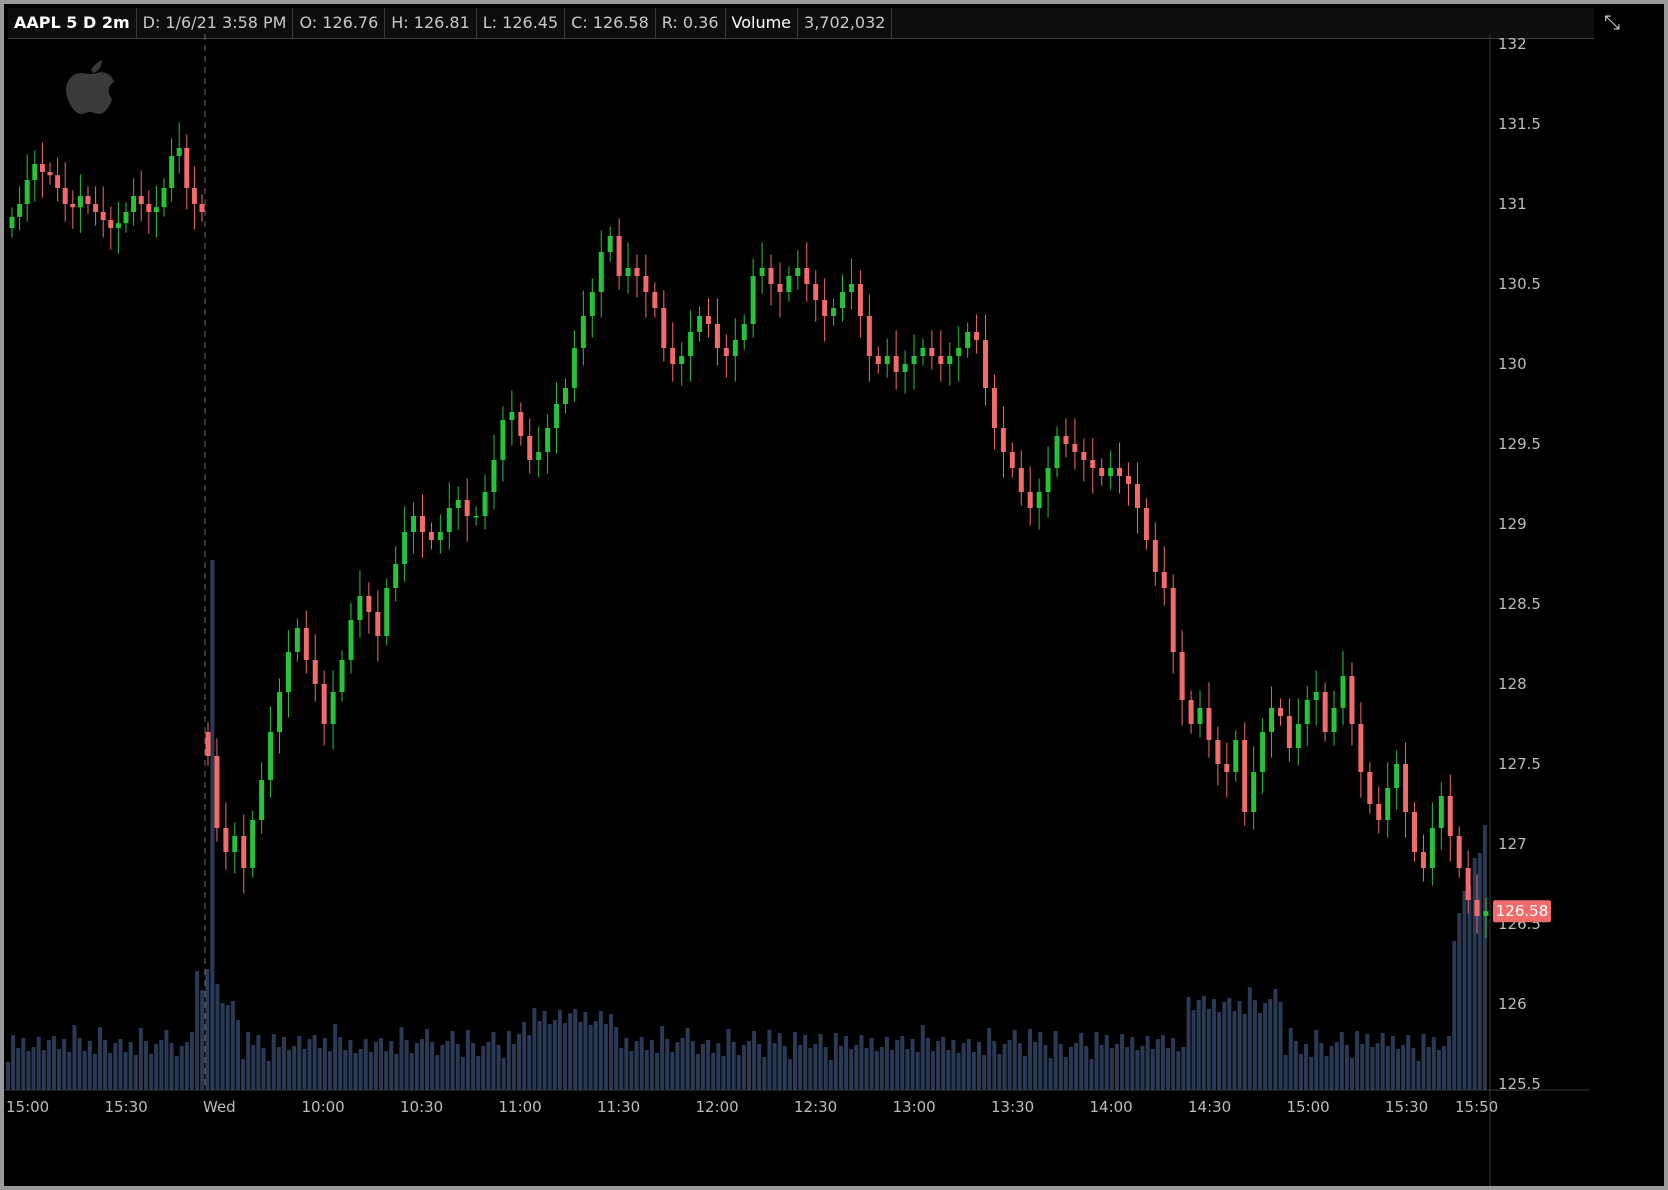  Describe the element at coordinates (1519, 284) in the screenshot. I see `price-tick-label: 130.5` at that location.